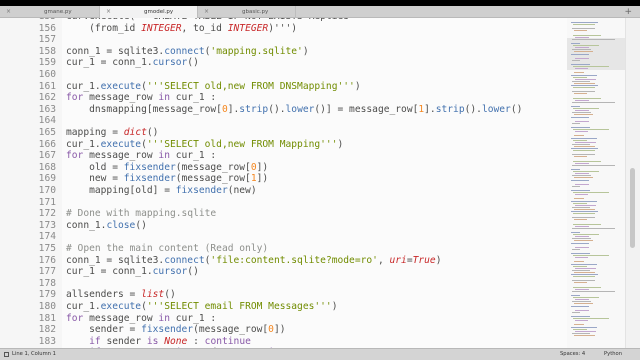  Describe the element at coordinates (280, 63) in the screenshot. I see `code-line: 159 cur_1 = conn_1.cursor()` at that location.